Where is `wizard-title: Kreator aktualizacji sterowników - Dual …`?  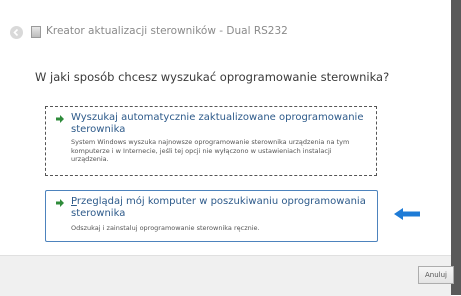
wizard-title: Kreator aktualizacji sterowników - Dual … is located at coordinates (167, 31).